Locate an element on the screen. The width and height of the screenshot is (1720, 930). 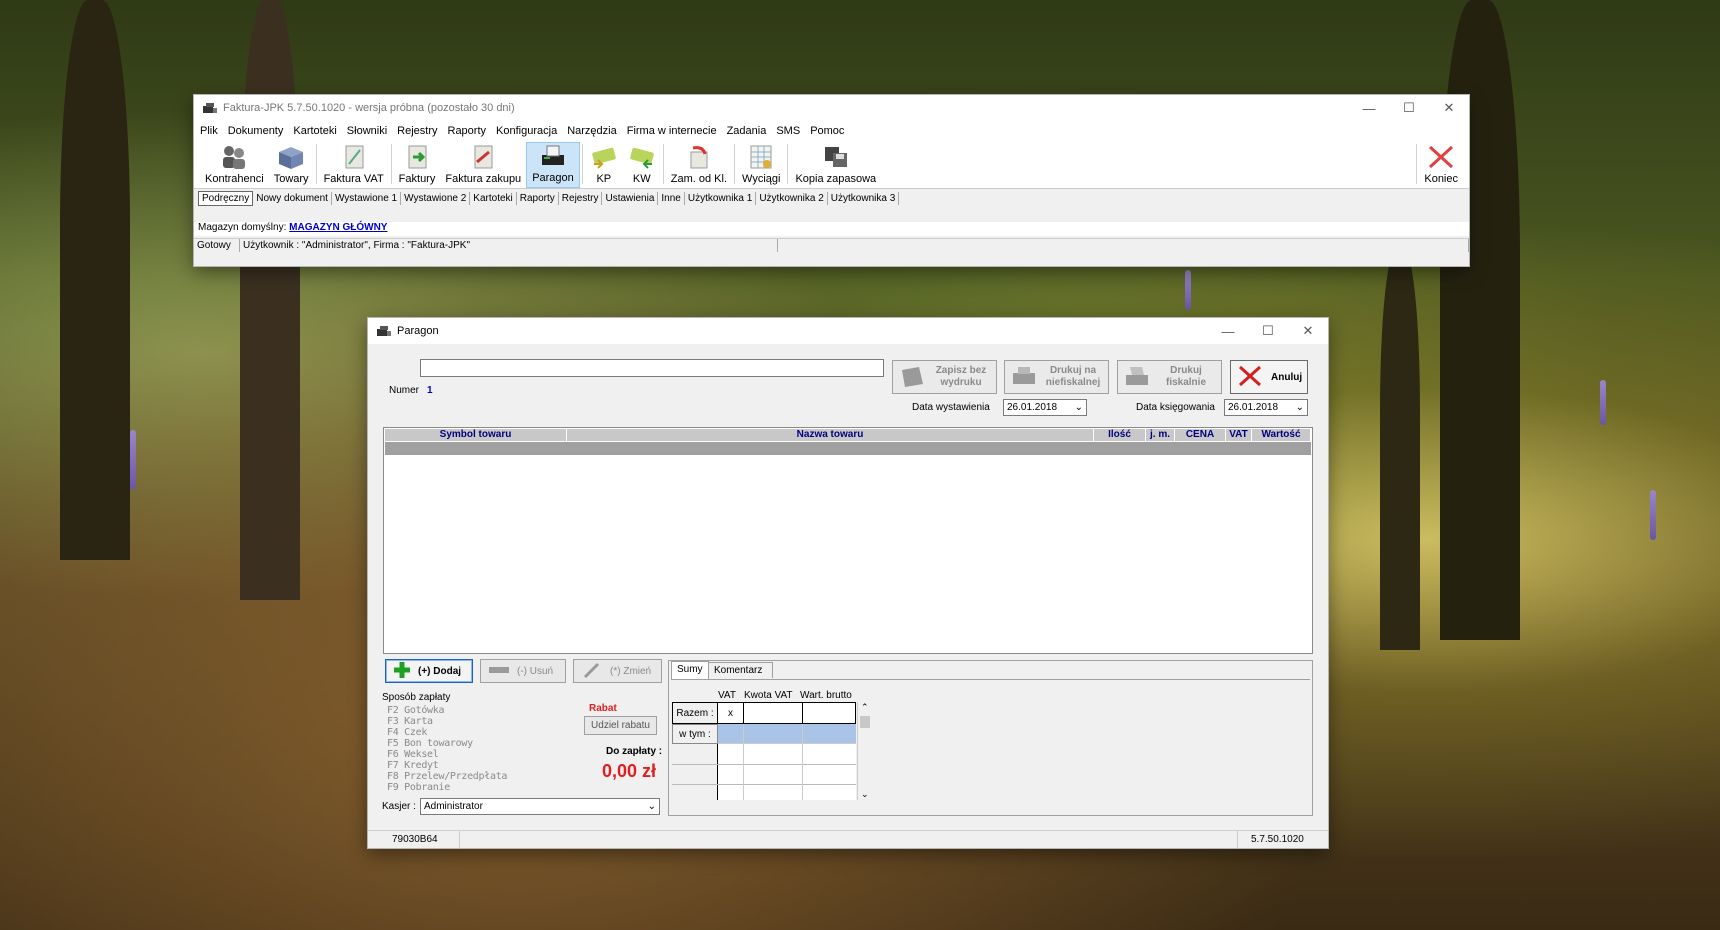
koniec-button: Koniec is located at coordinates (1441, 165).